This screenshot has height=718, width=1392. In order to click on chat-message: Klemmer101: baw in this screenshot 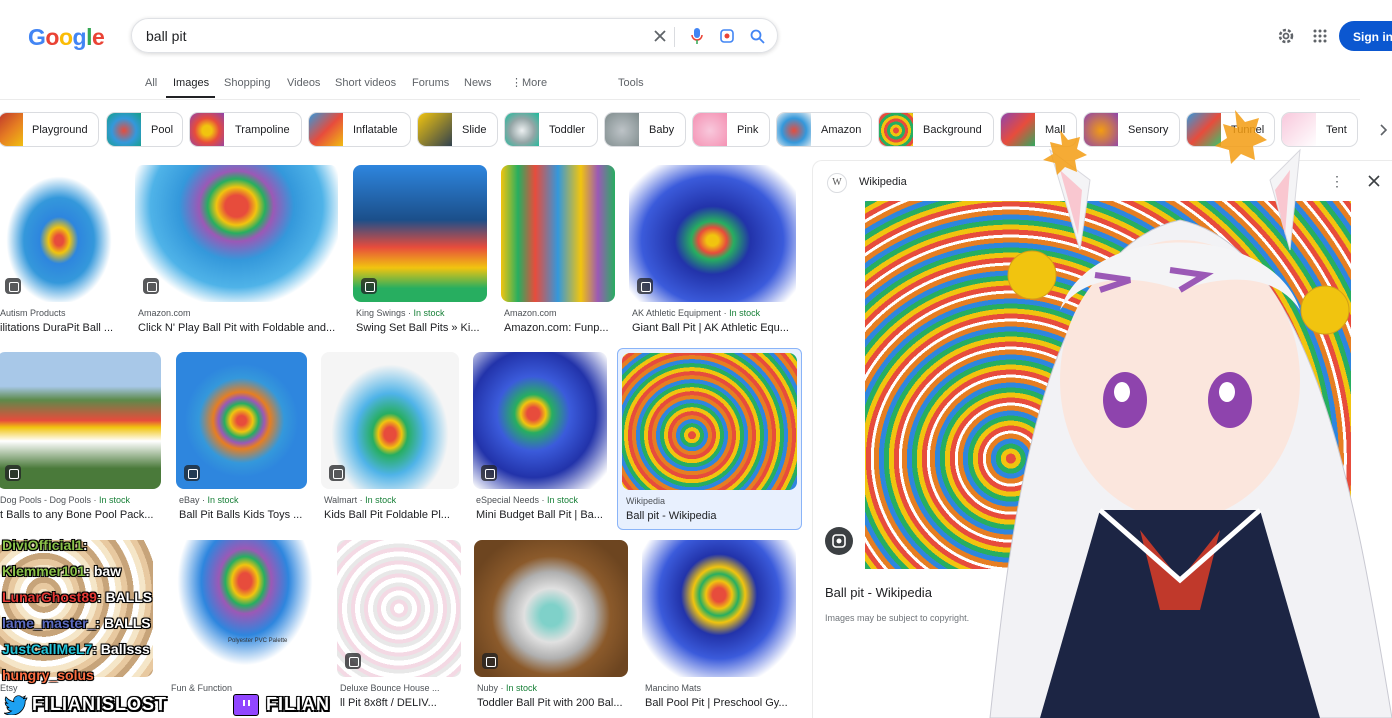, I will do `click(62, 571)`.